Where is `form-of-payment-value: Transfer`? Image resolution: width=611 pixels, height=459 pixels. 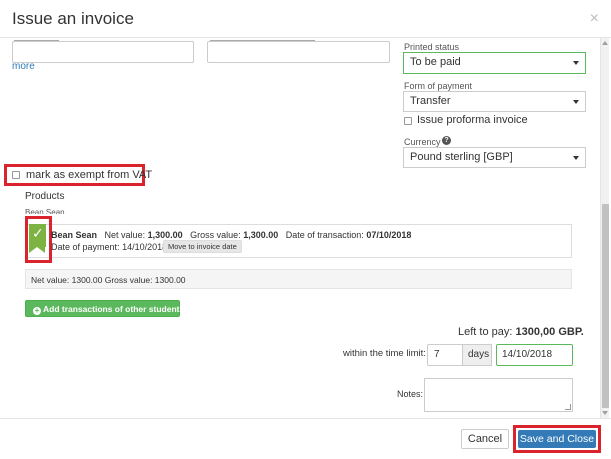
form-of-payment-value: Transfer is located at coordinates (430, 101).